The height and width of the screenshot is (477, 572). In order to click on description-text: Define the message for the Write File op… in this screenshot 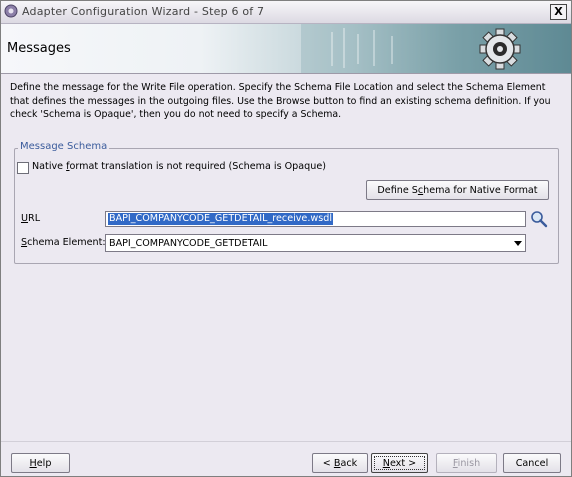, I will do `click(280, 101)`.